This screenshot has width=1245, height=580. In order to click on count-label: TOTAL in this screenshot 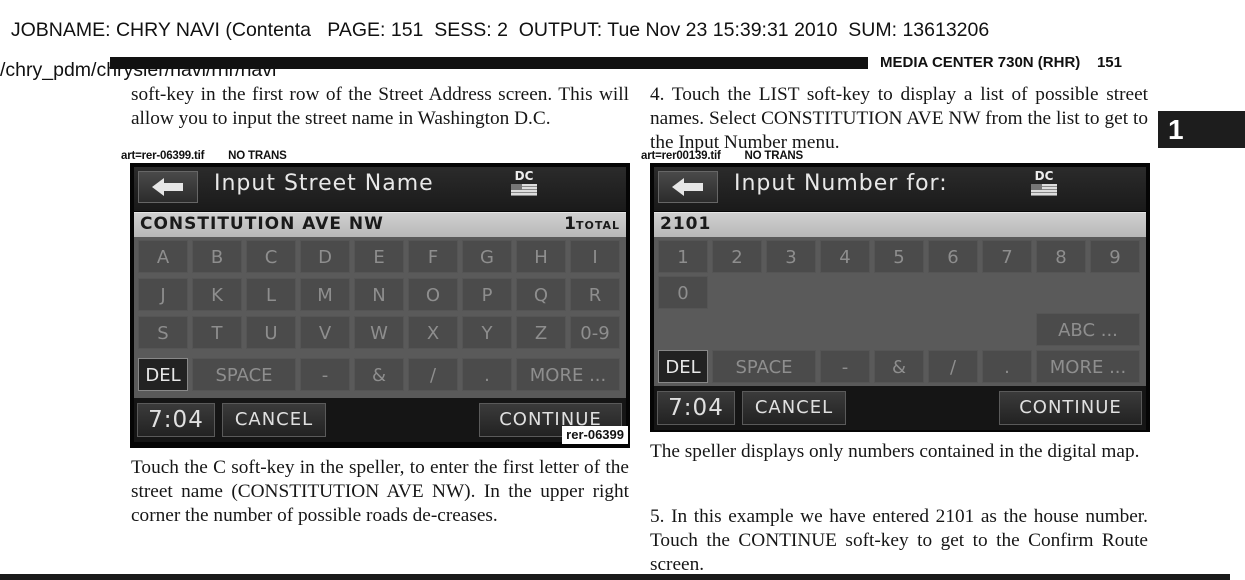, I will do `click(597, 225)`.